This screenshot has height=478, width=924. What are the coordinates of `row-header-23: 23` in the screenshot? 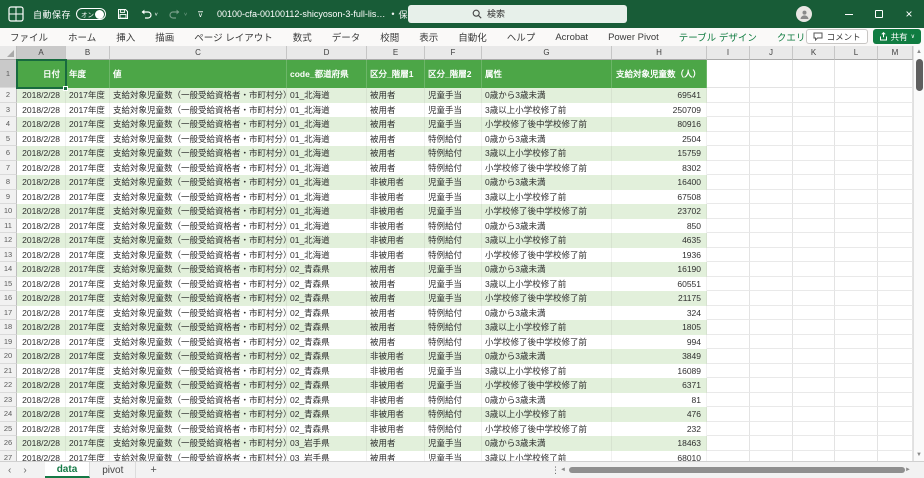 It's located at (8, 399).